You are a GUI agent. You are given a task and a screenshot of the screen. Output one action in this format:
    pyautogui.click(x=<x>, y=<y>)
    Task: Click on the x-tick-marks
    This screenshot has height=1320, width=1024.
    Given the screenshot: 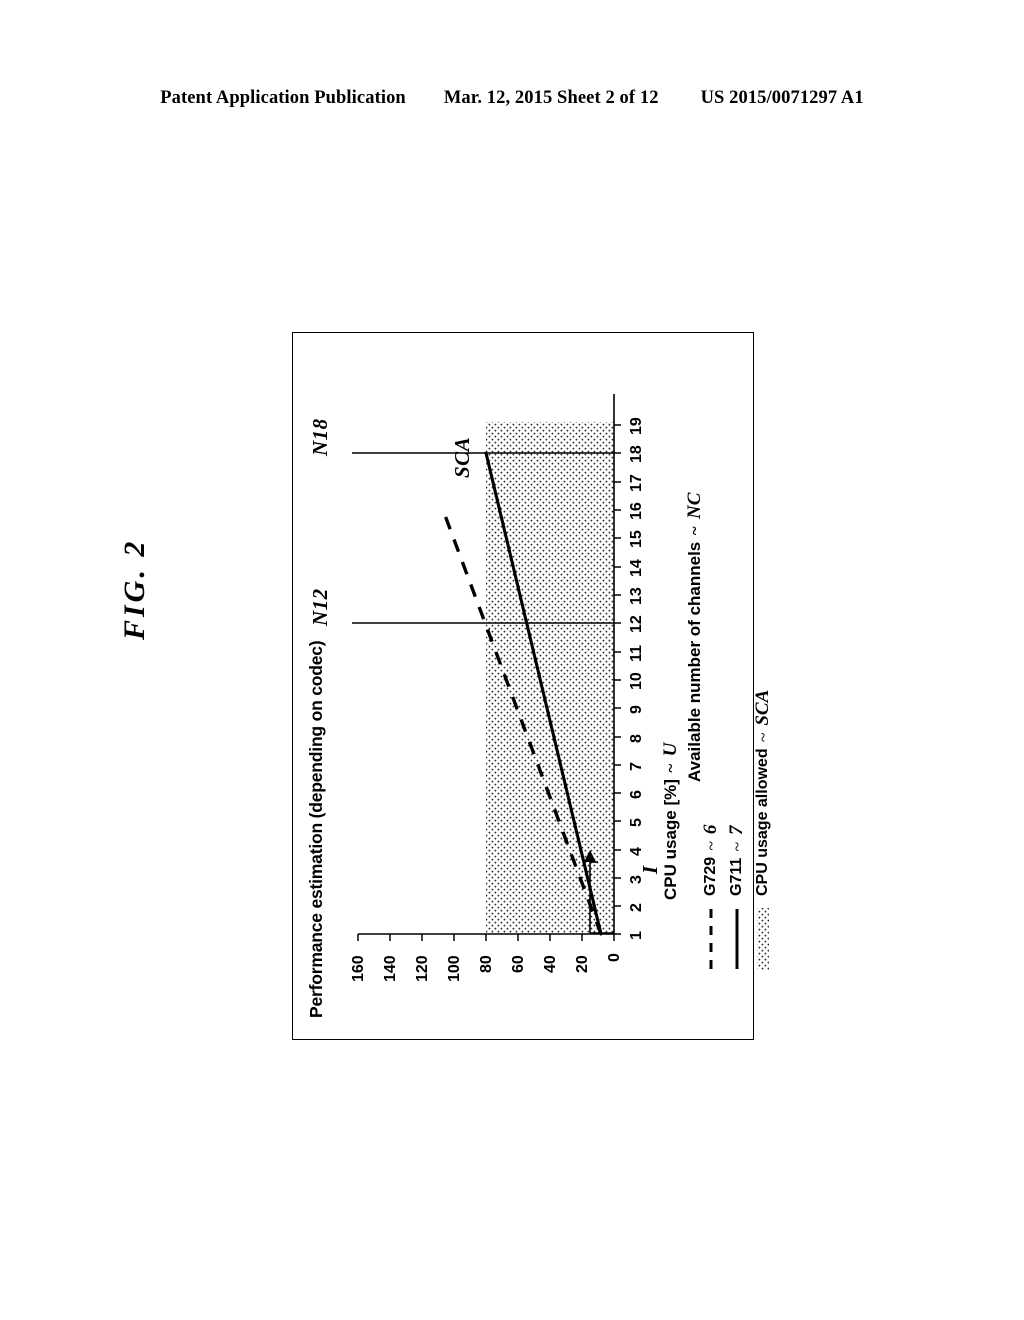 What is the action you would take?
    pyautogui.click(x=617, y=679)
    